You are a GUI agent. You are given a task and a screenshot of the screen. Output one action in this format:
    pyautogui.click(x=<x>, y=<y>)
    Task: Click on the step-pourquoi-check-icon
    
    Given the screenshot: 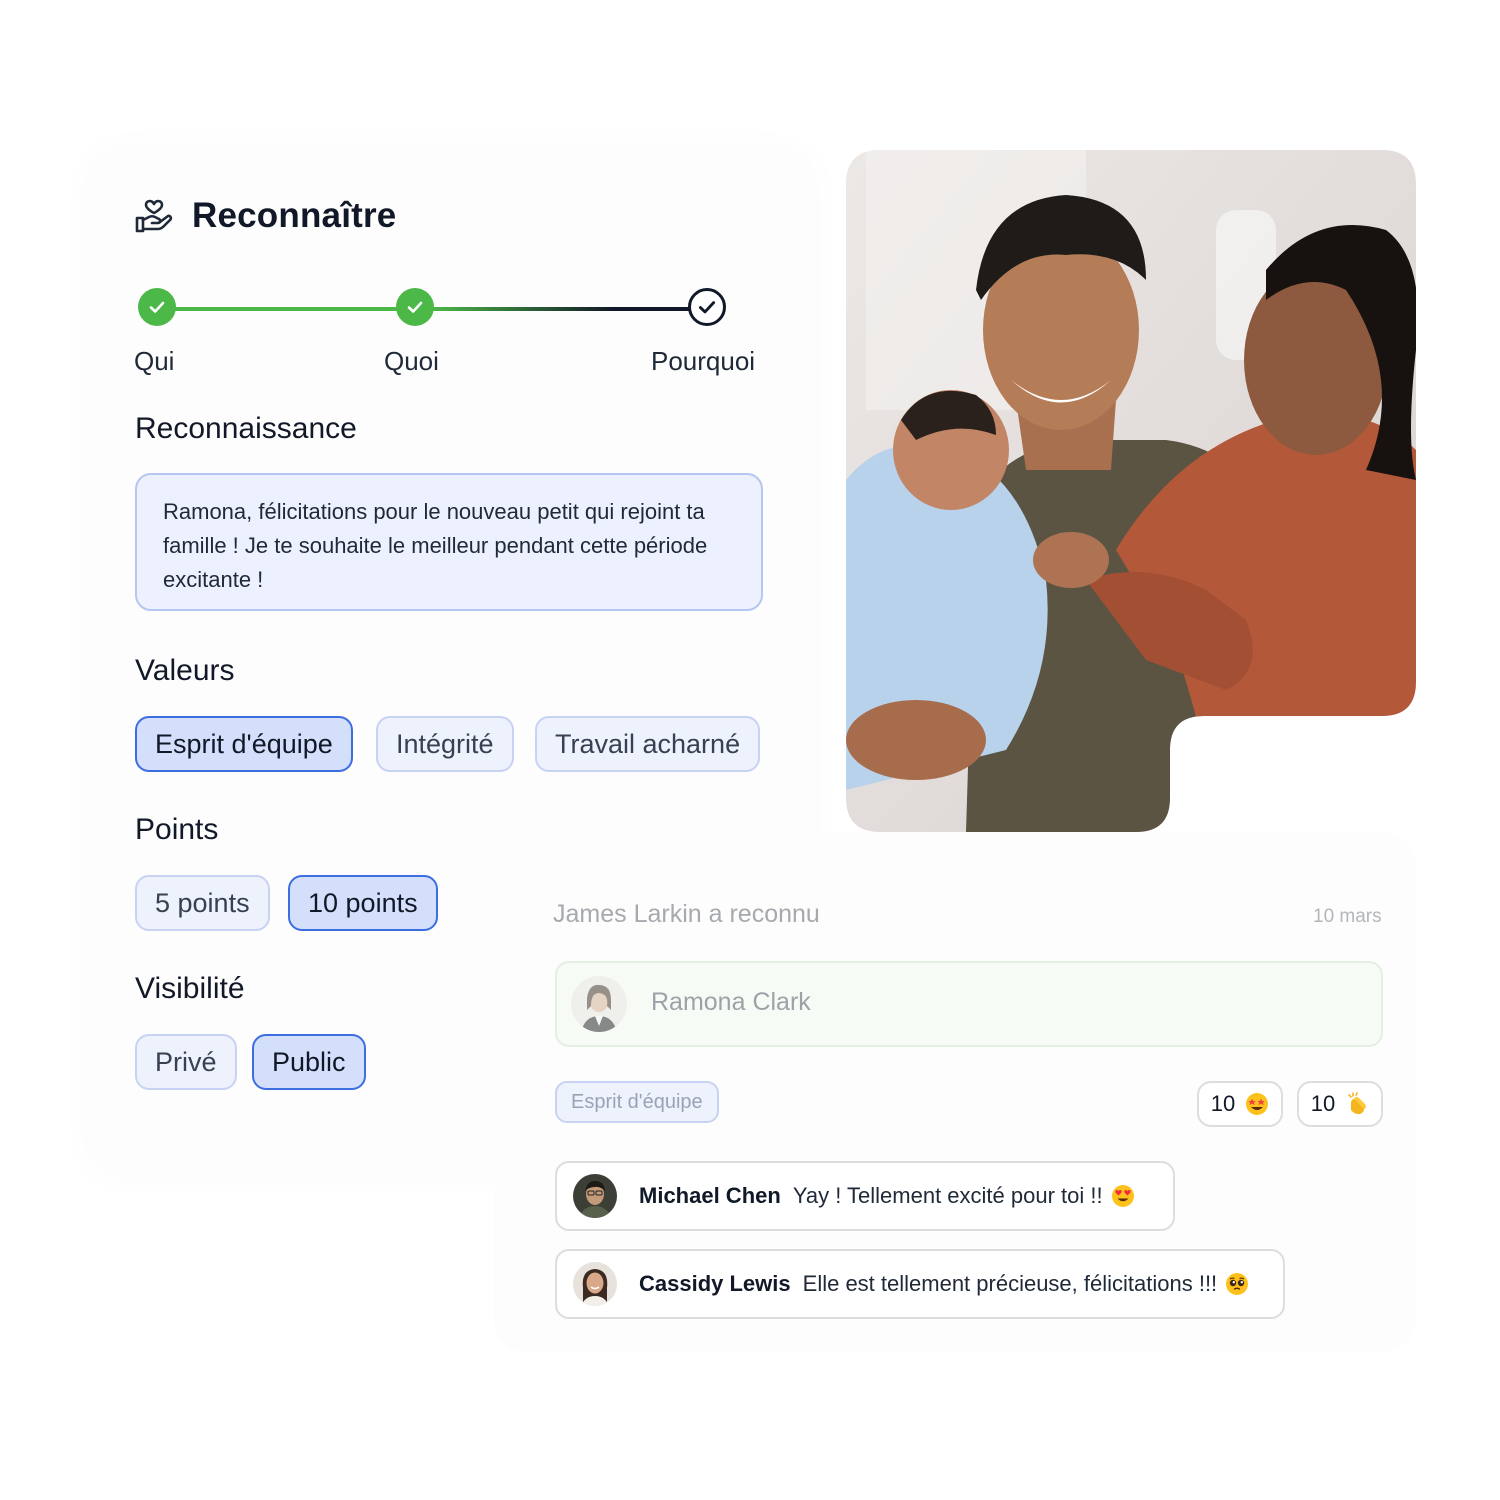 What is the action you would take?
    pyautogui.click(x=707, y=307)
    